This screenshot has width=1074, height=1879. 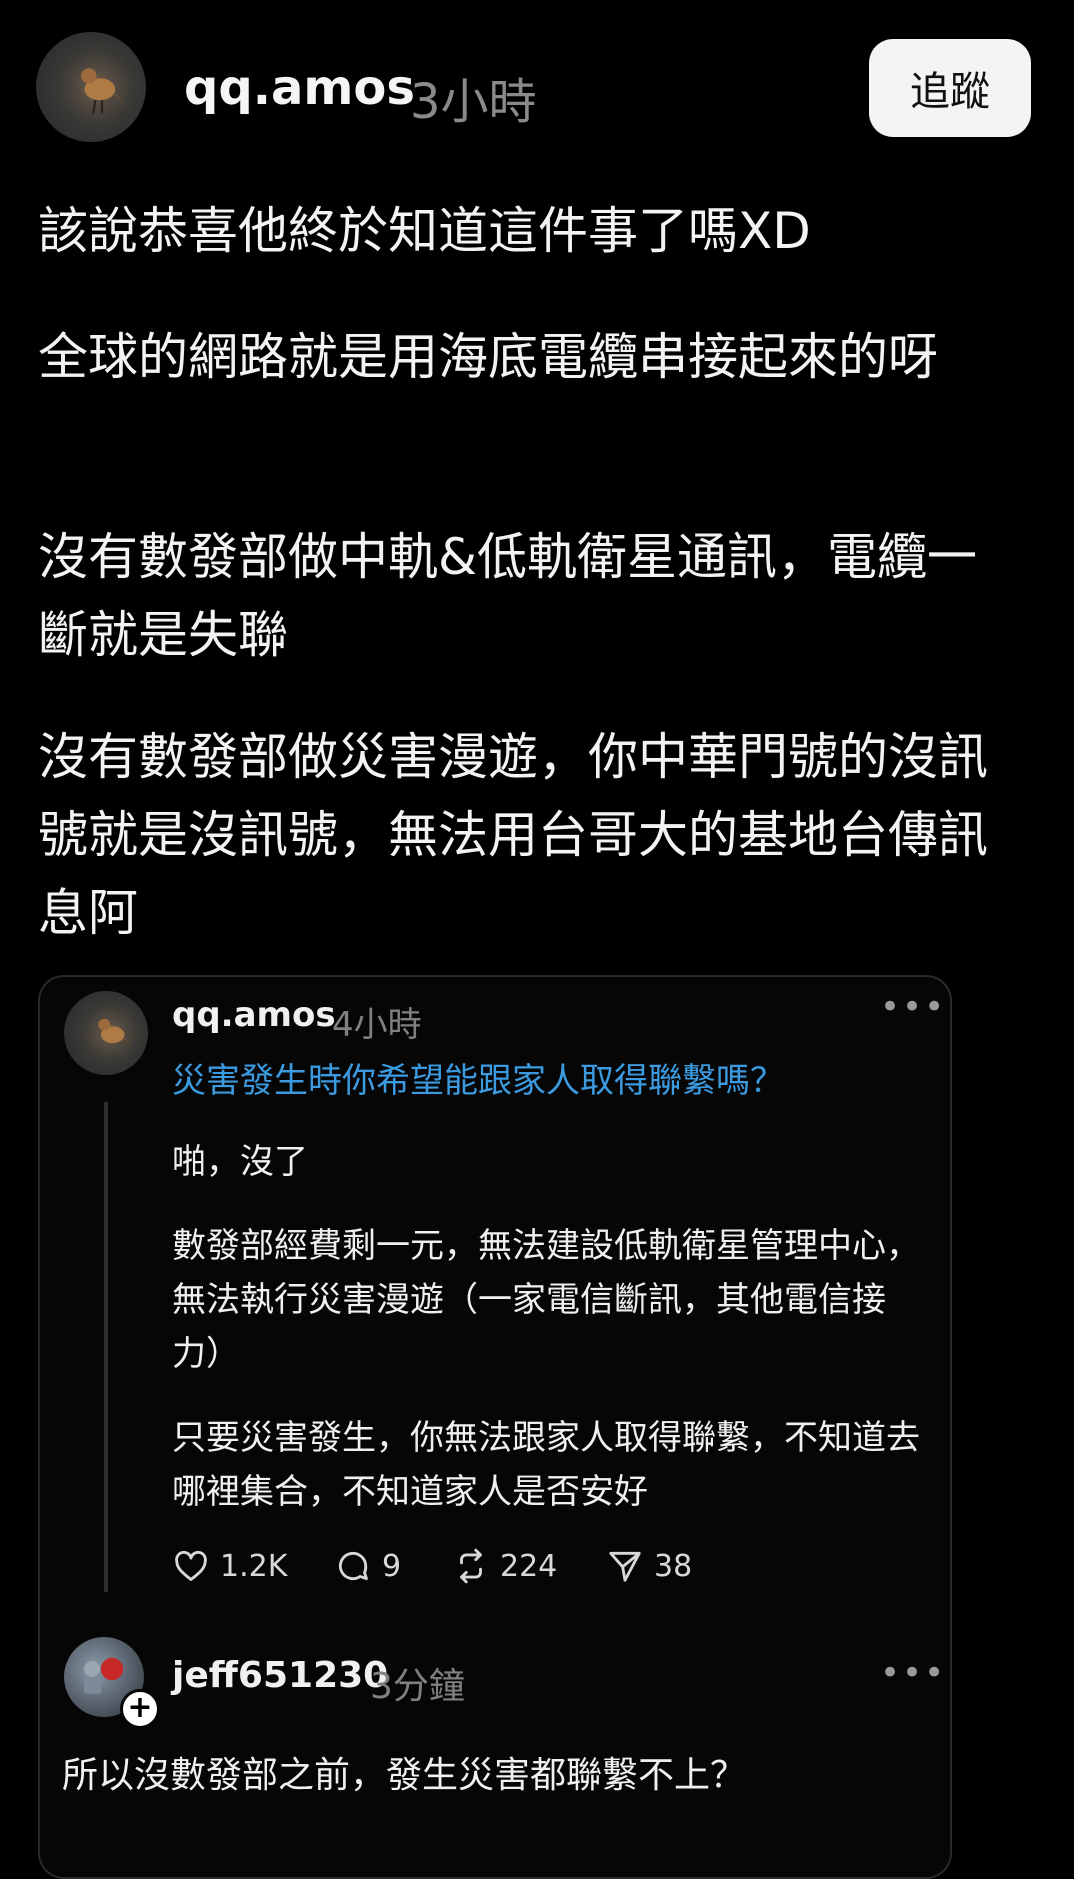 What do you see at coordinates (254, 1566) in the screenshot?
I see `like-count: 1.2K` at bounding box center [254, 1566].